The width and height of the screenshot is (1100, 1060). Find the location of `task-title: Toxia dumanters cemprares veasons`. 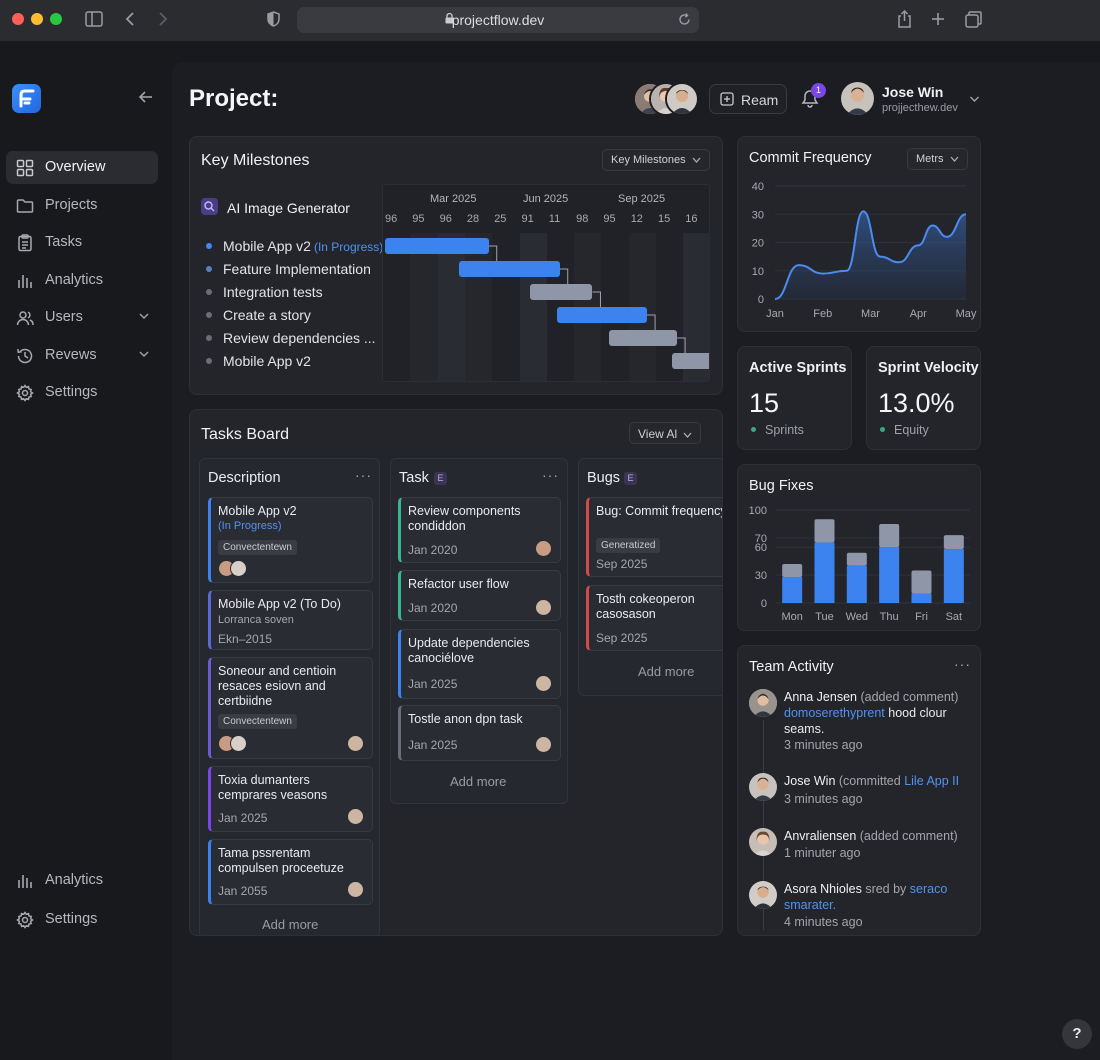

task-title: Toxia dumanters cemprares veasons is located at coordinates (273, 787).